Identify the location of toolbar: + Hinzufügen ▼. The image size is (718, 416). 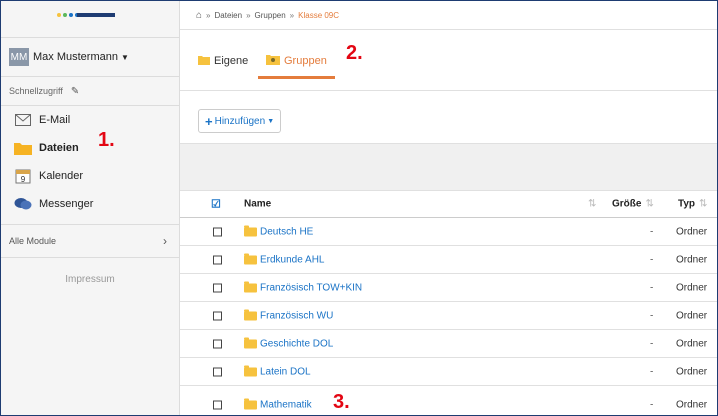
(448, 117).